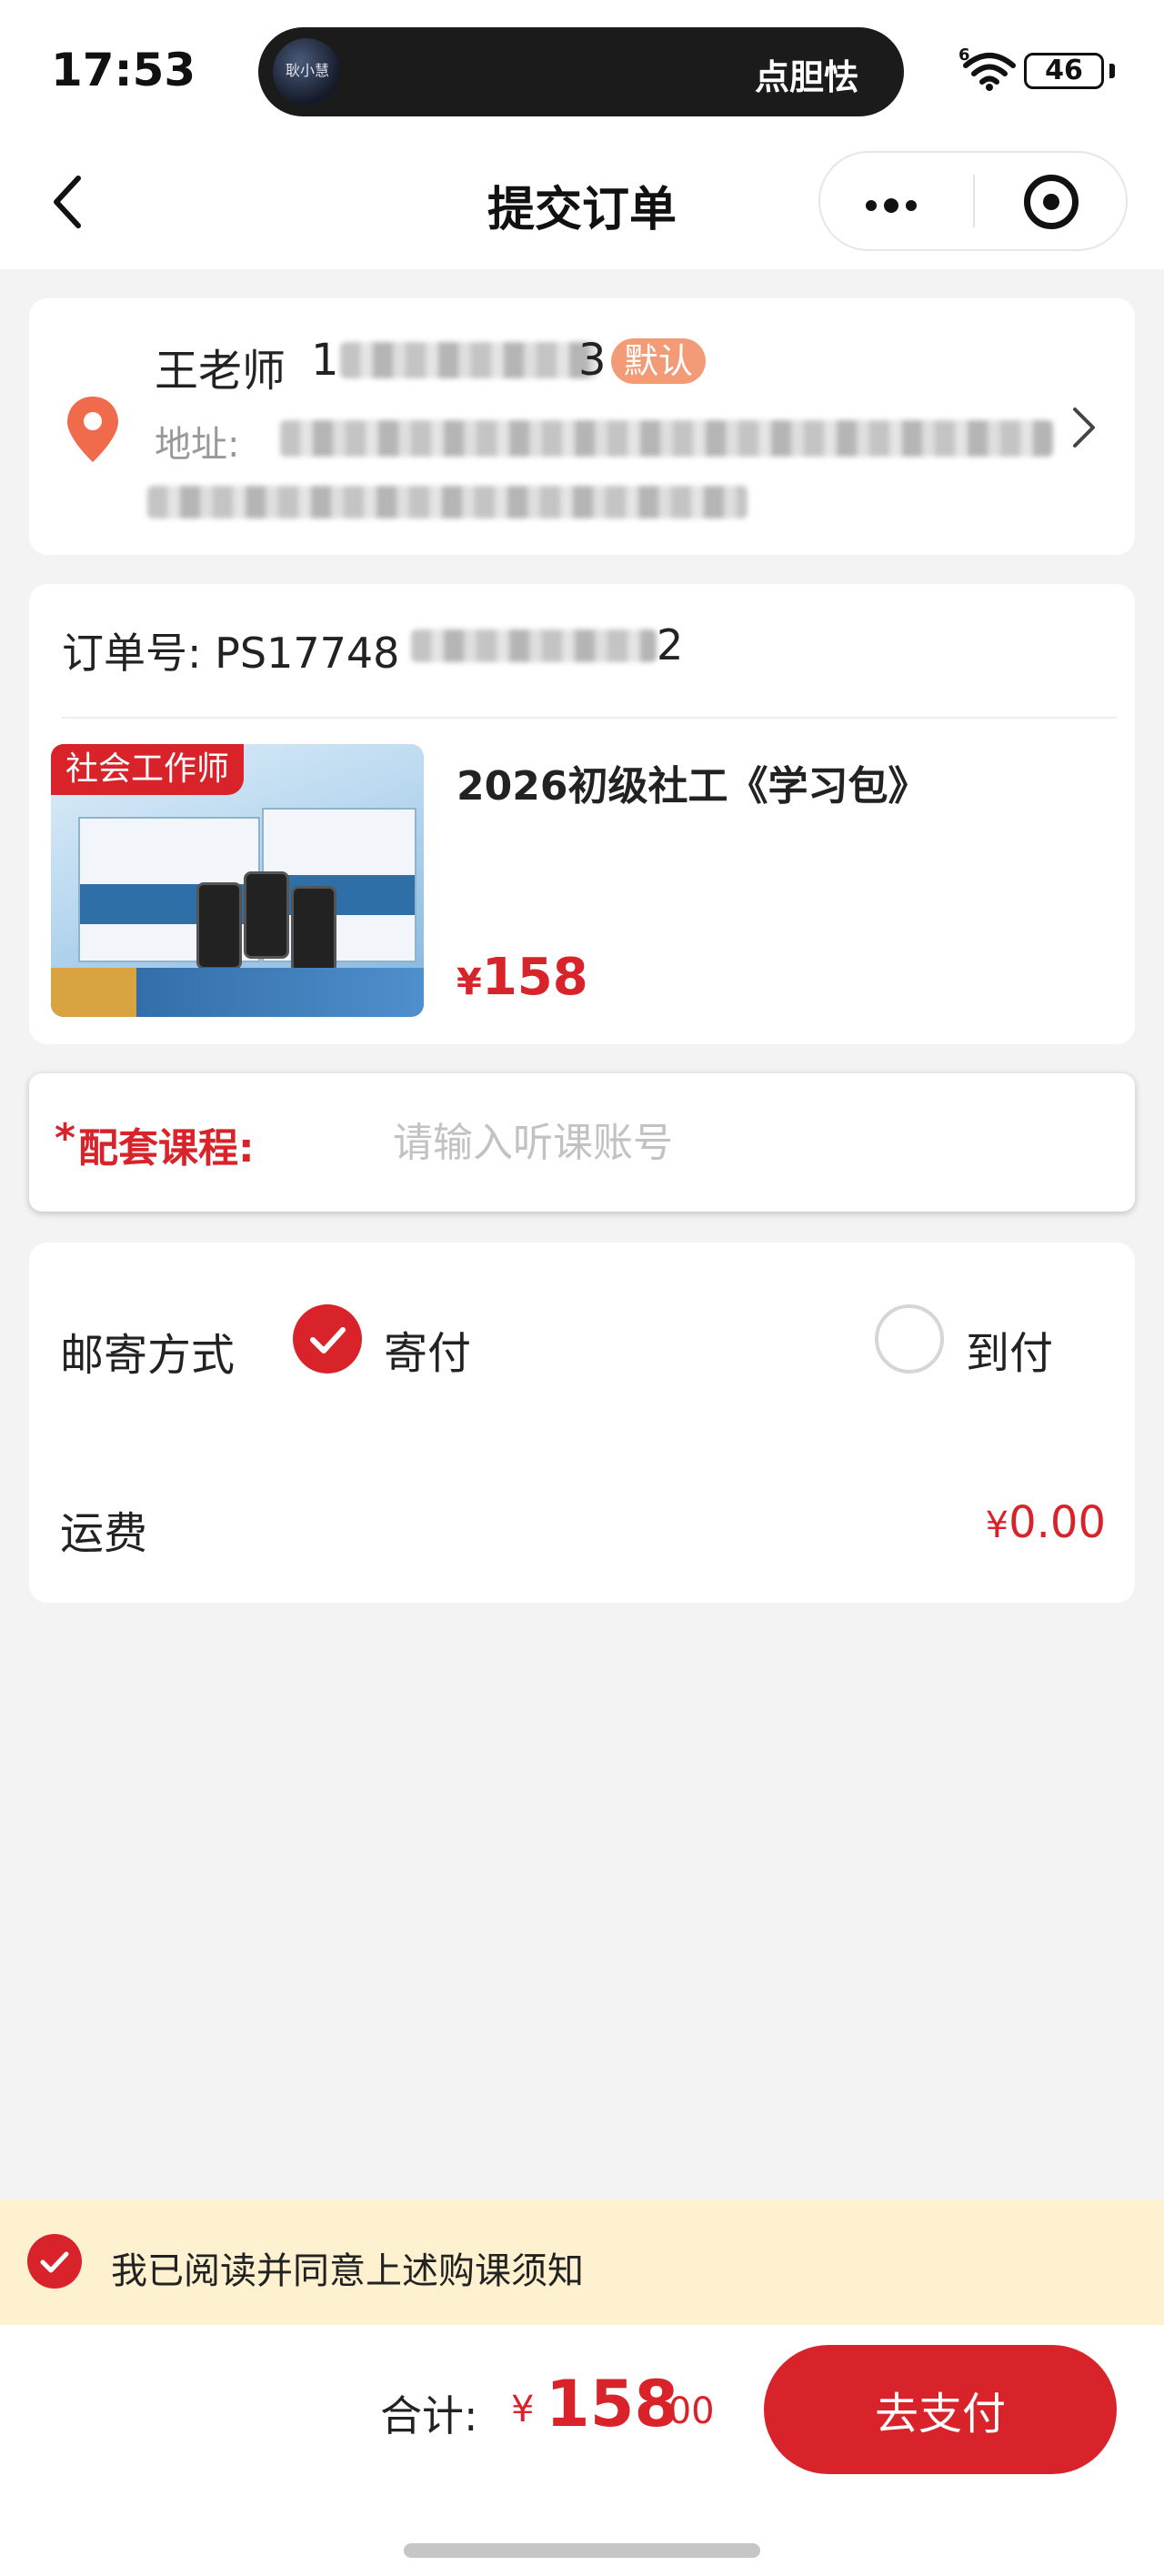  Describe the element at coordinates (686, 2411) in the screenshot. I see `total-decimal: .00` at that location.